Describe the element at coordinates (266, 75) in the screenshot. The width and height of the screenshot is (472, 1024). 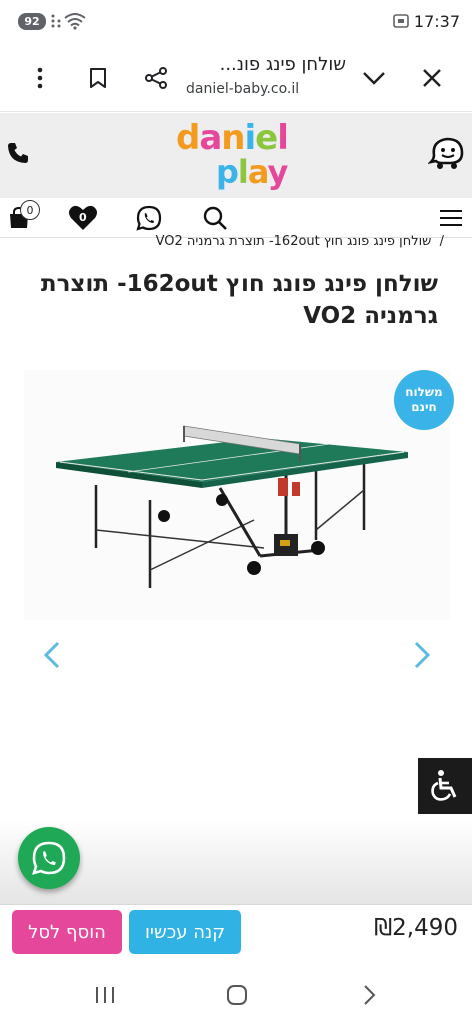
I see `url-bar: שולחן פינג פונ... daniel-baby.co.il` at that location.